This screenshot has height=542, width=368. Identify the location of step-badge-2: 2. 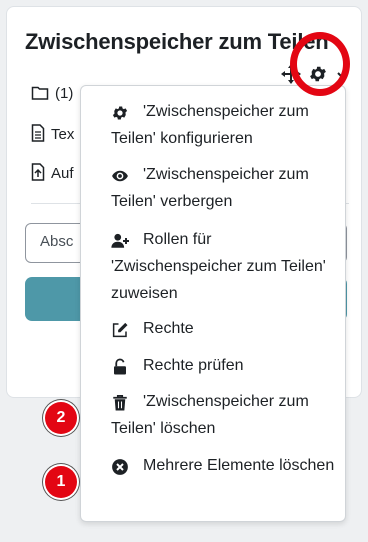
(61, 418).